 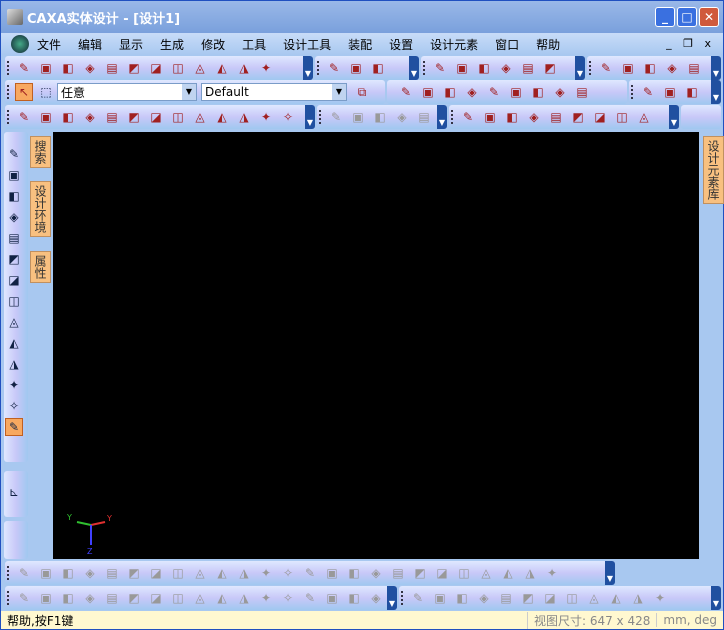 I want to click on menu-item: 设计元素, so click(x=454, y=44).